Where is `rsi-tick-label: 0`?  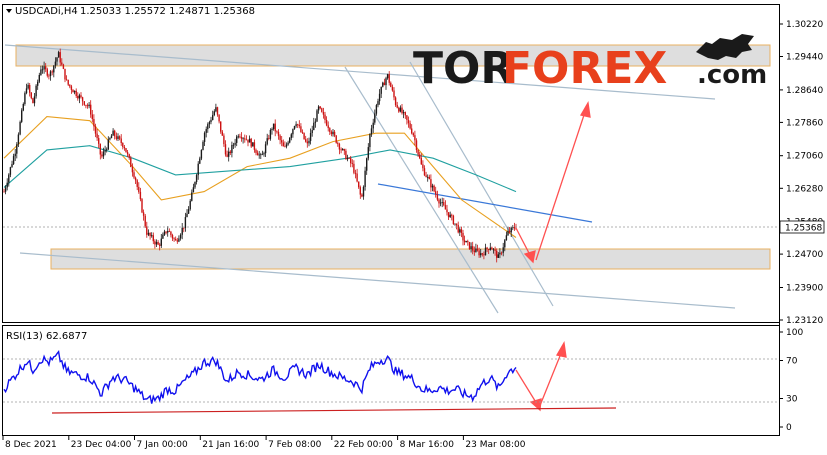 rsi-tick-label: 0 is located at coordinates (789, 428).